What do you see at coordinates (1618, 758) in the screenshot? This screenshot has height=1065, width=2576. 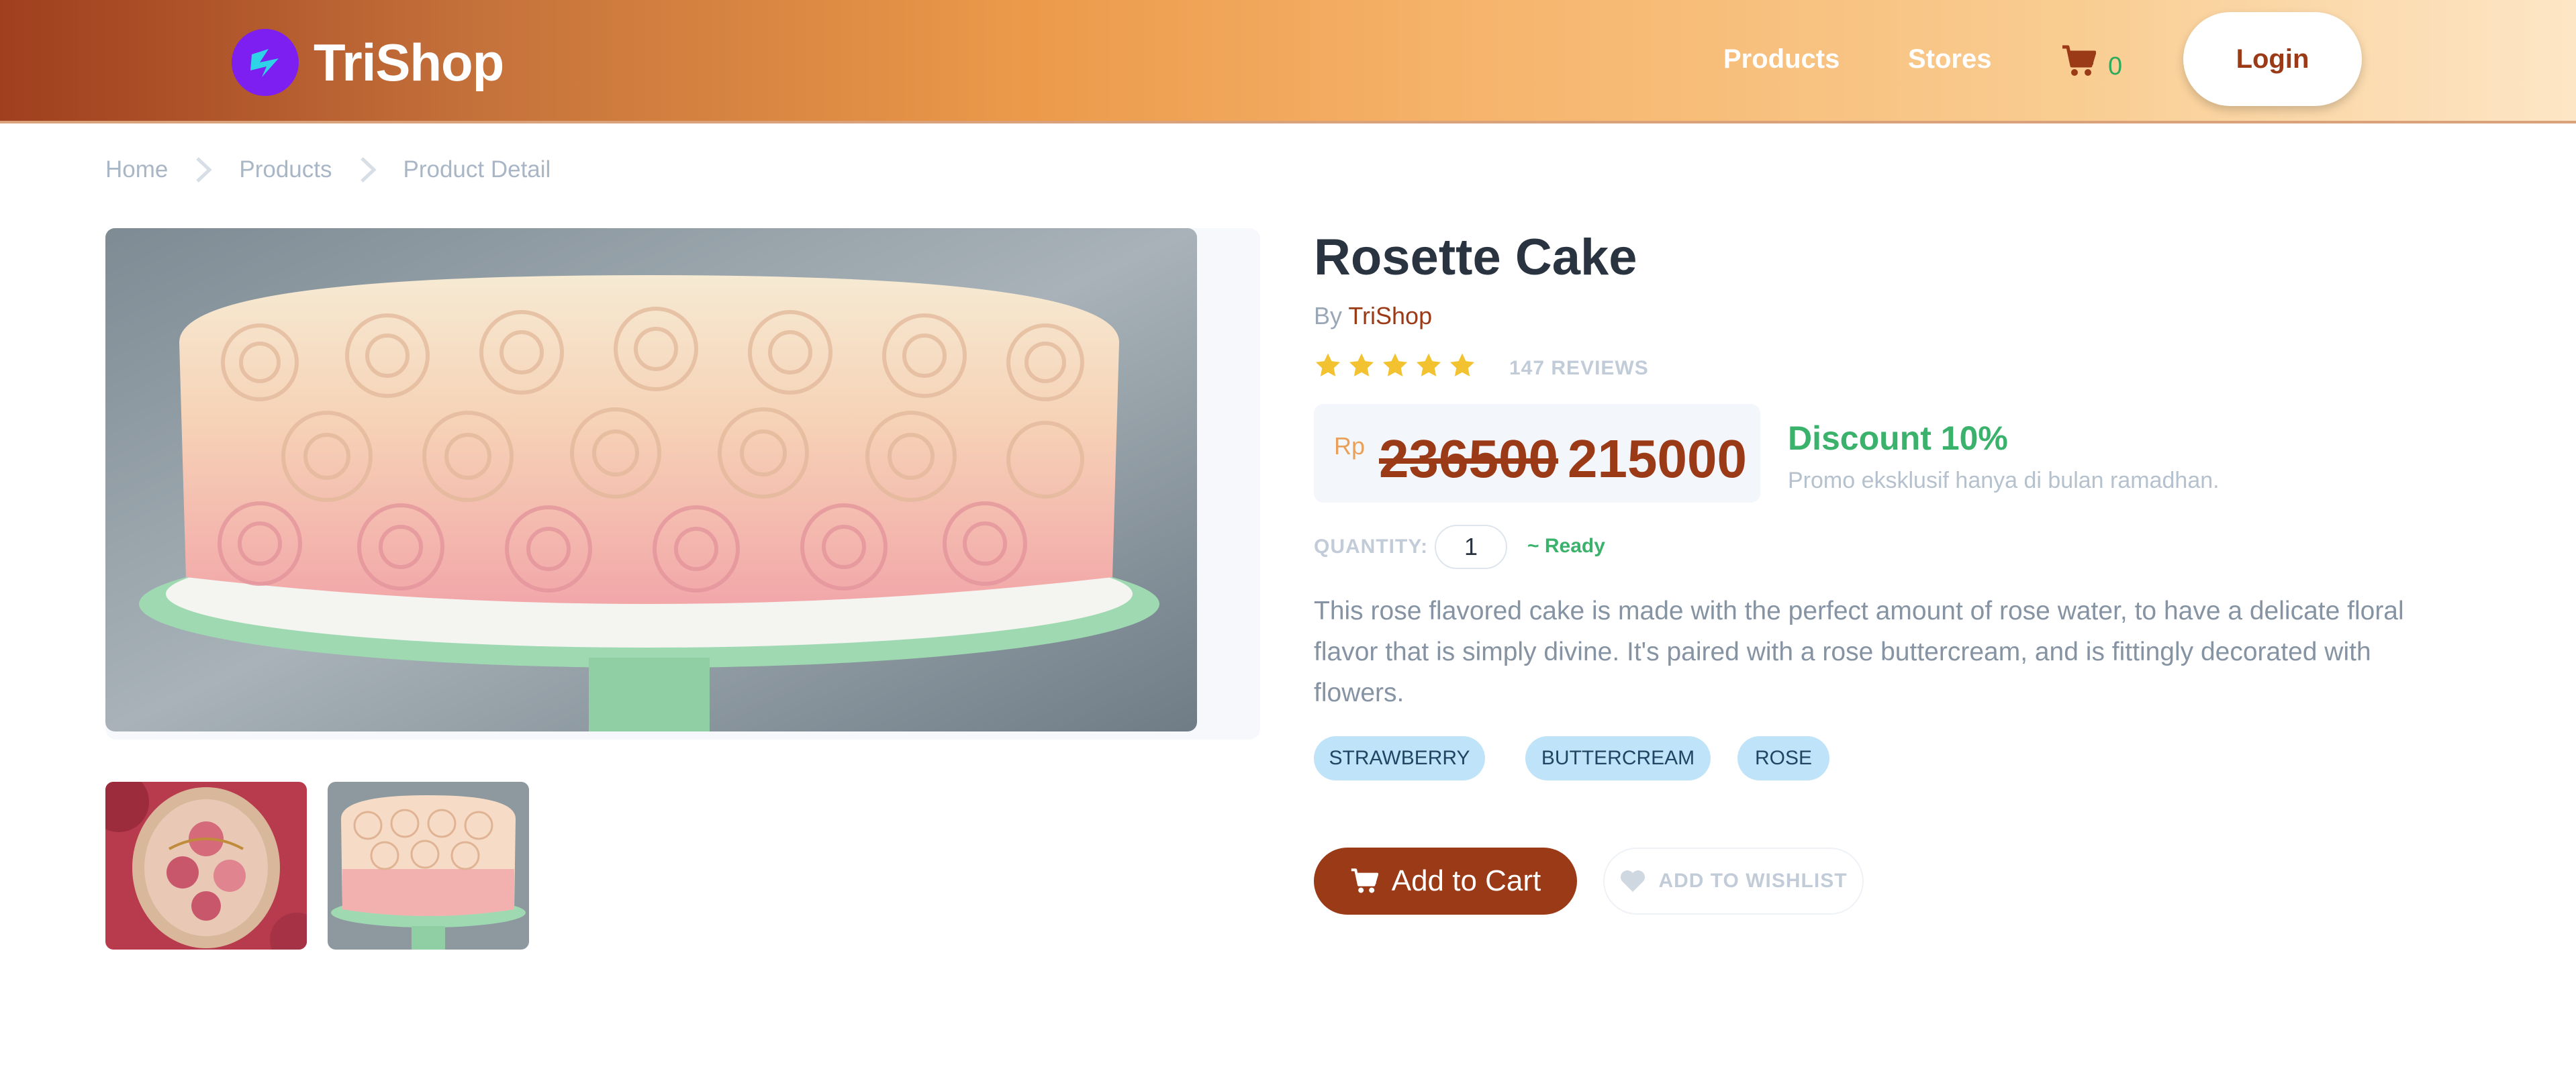 I see `tag-buttercream: BUTTERCREAM` at bounding box center [1618, 758].